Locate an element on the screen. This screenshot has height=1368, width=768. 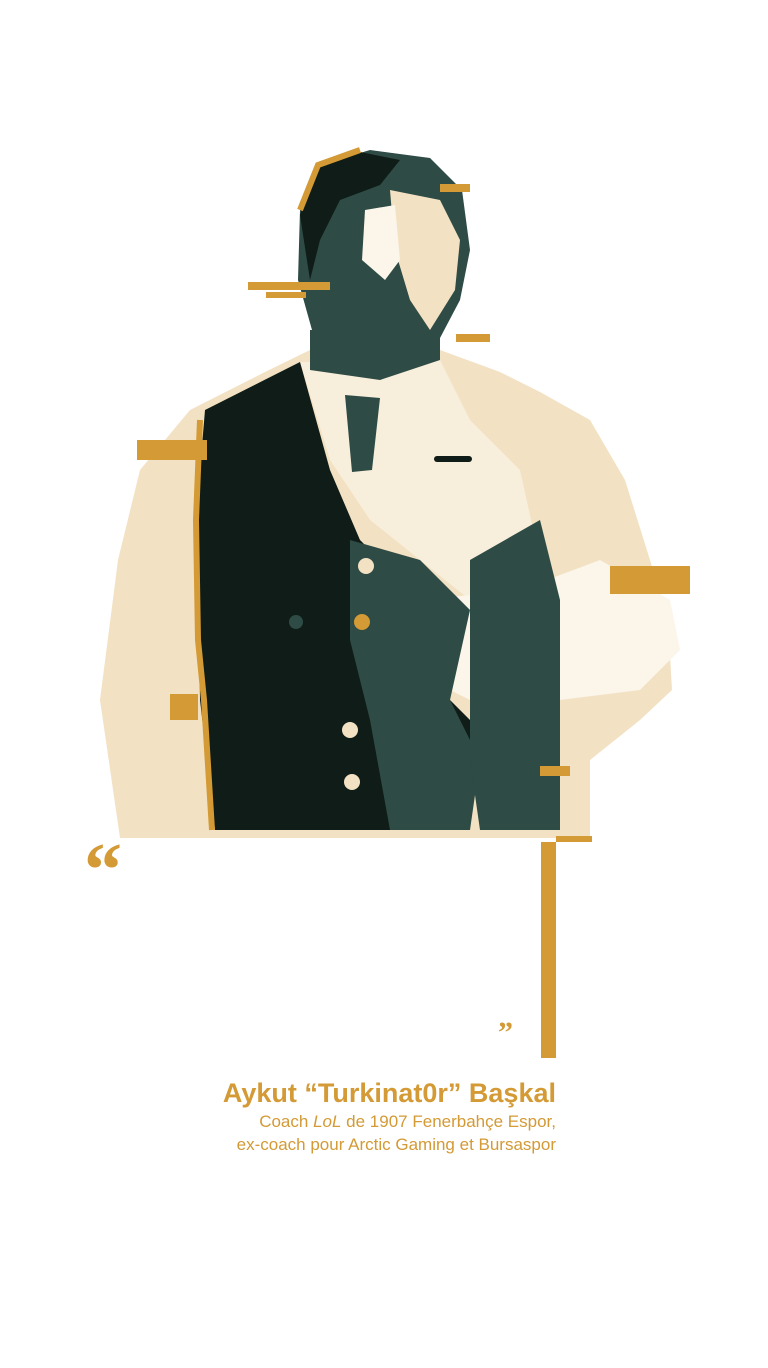
portrait-vest-right is located at coordinates (515, 675).